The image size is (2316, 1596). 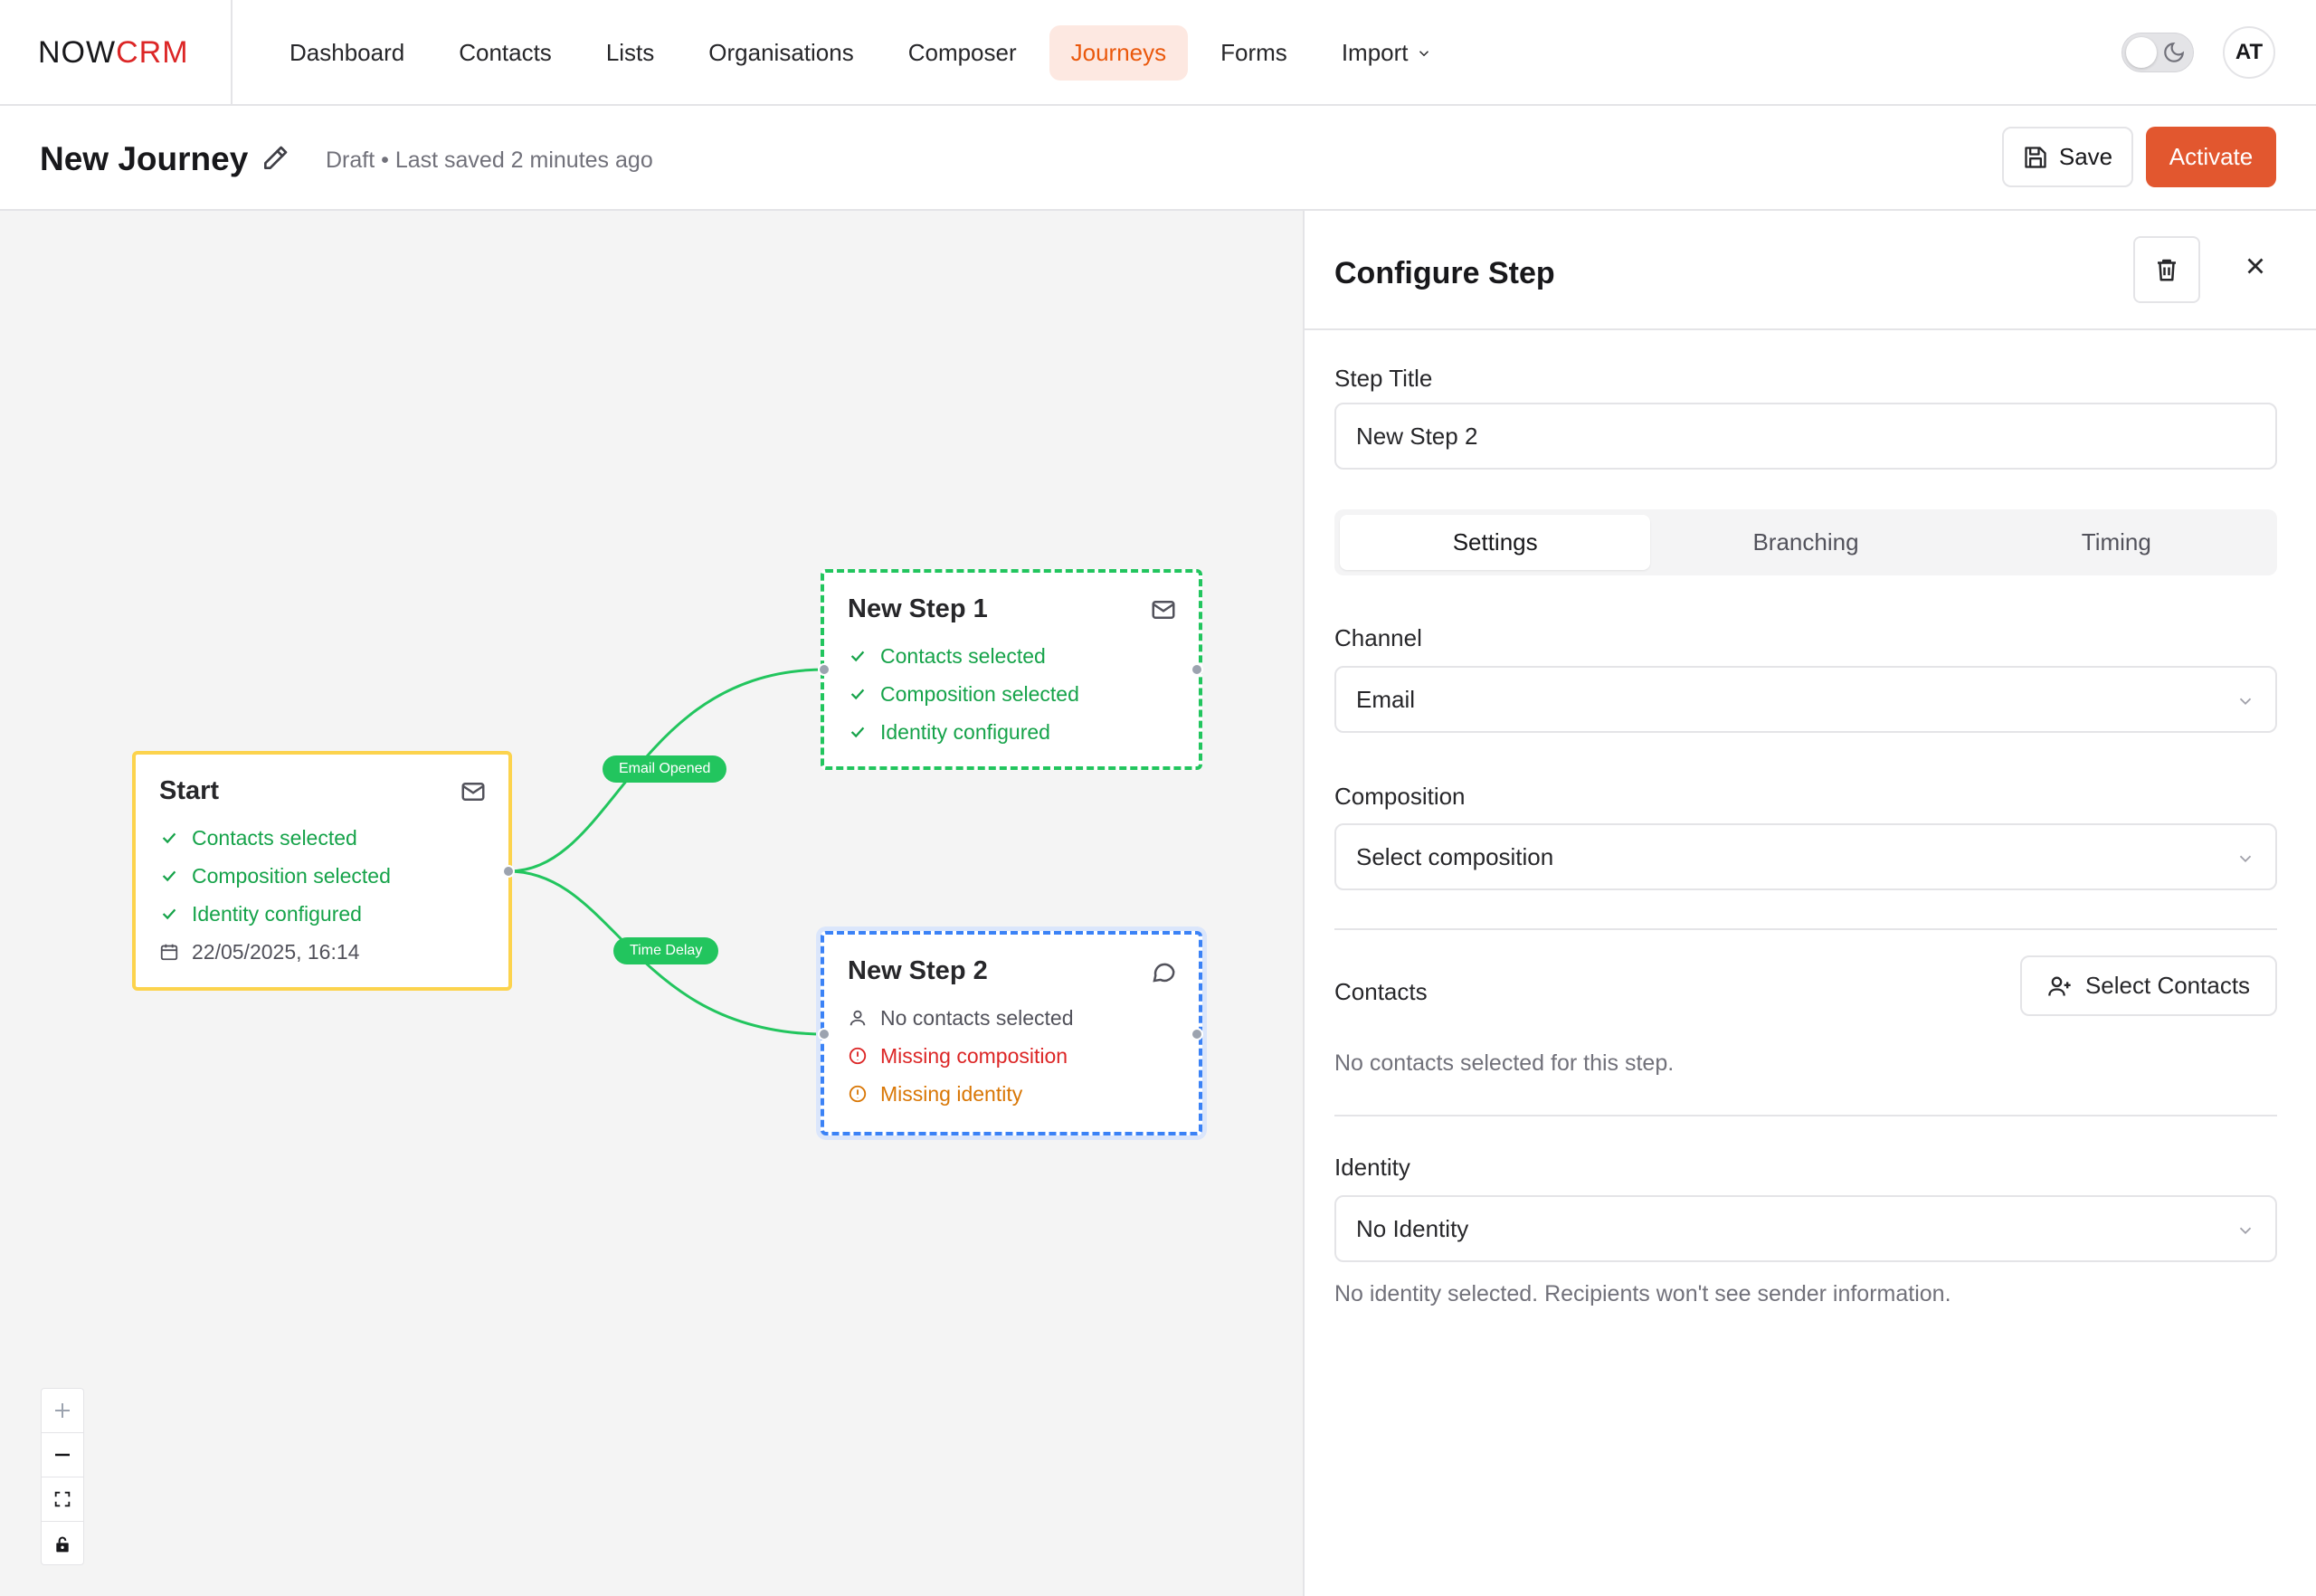 I want to click on status-contacts: No contacts selected, so click(x=1011, y=1018).